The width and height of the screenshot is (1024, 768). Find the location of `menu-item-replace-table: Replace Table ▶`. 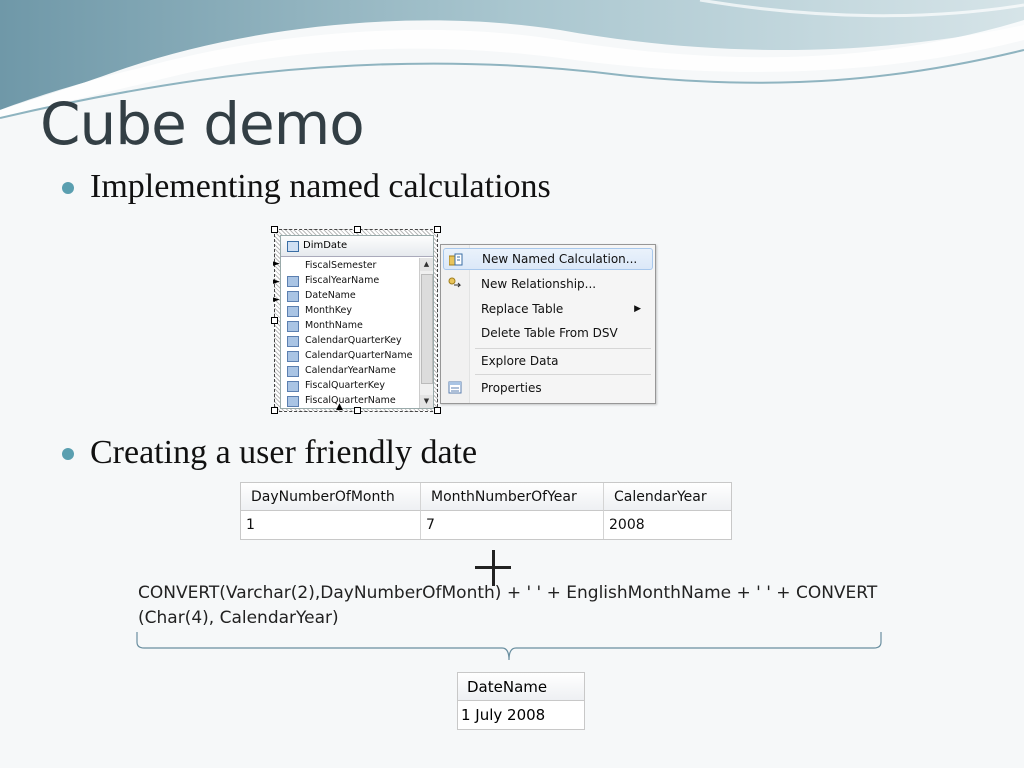

menu-item-replace-table: Replace Table ▶ is located at coordinates (547, 309).